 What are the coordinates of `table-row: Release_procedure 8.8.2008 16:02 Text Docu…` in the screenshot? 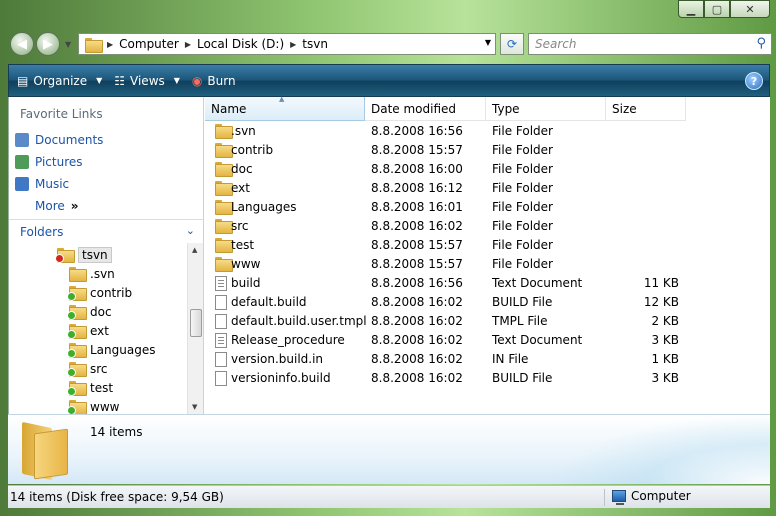 It's located at (488, 340).